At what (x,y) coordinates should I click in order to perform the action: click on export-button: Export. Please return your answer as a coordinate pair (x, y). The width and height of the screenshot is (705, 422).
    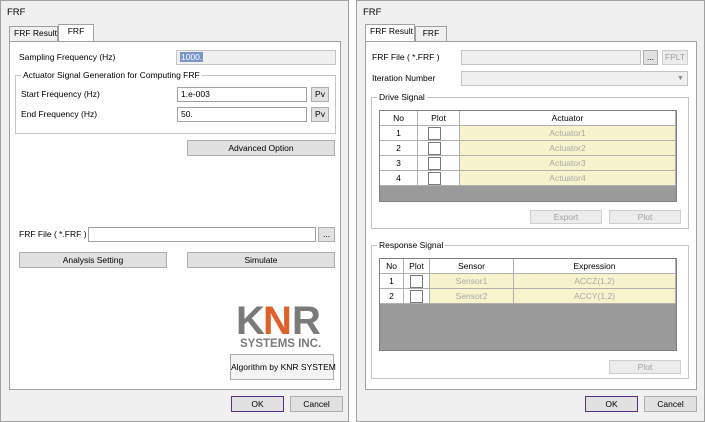
    Looking at the image, I should click on (566, 217).